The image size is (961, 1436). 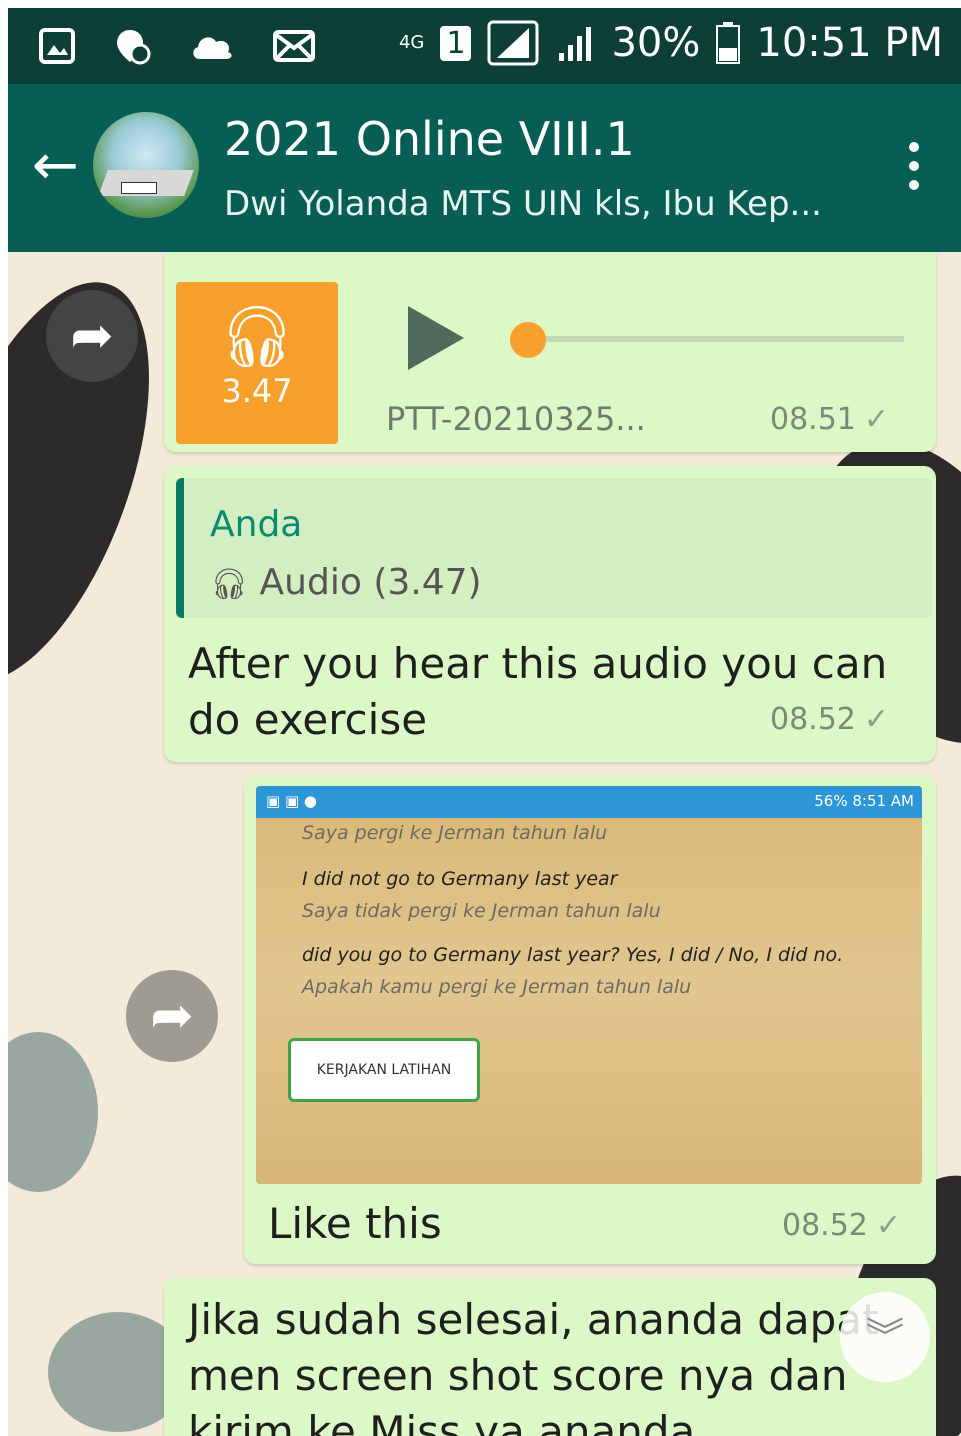 I want to click on quote-text: 🎧︎ Audio (3.47), so click(x=346, y=582).